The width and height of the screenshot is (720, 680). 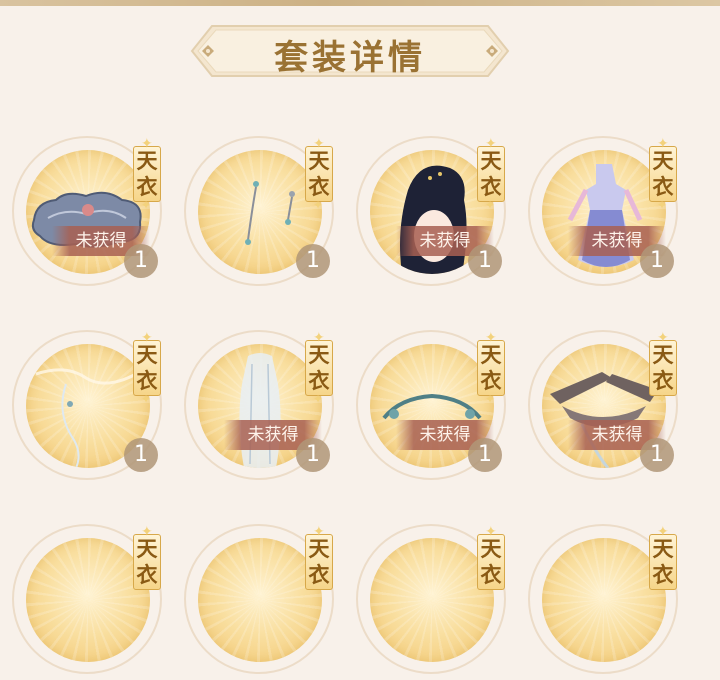 I want to click on tianyi-tag: ✦ ✦ 天衣, so click(x=147, y=174).